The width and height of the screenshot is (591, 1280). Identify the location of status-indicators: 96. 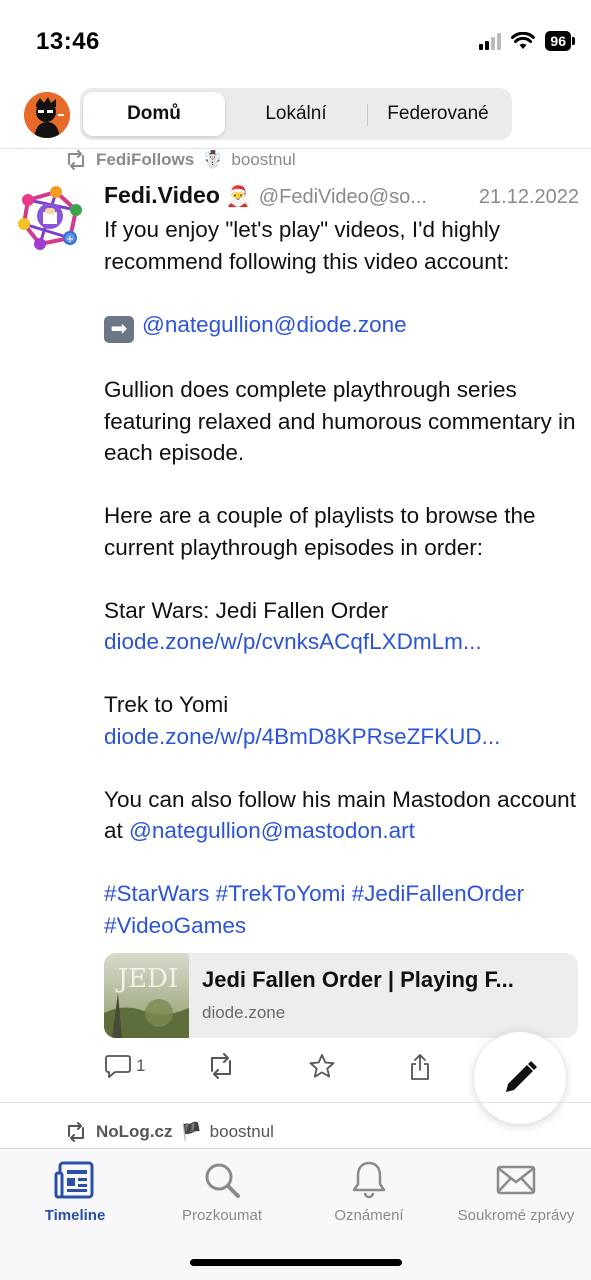
(527, 41).